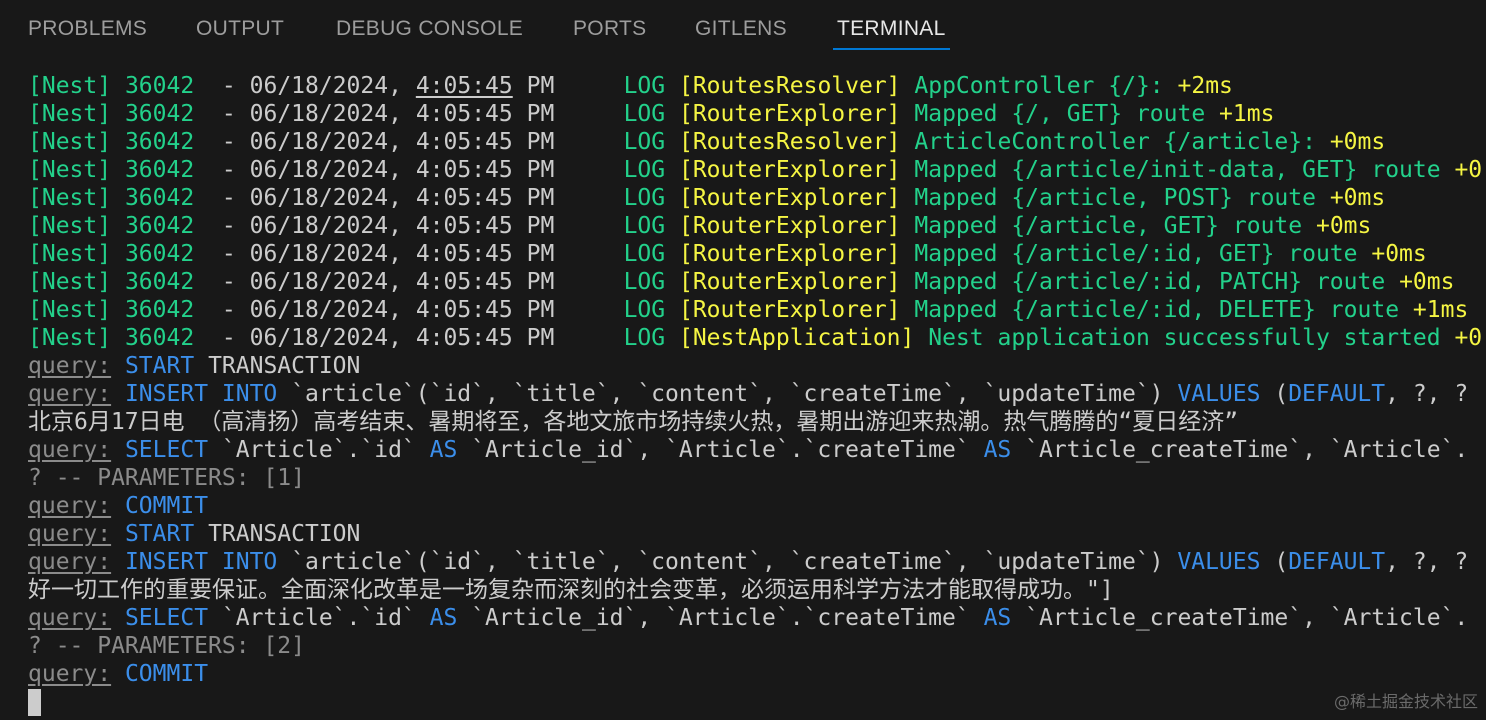  Describe the element at coordinates (1115, 198) in the screenshot. I see `log-message: Mapped {/article, POST} route` at that location.